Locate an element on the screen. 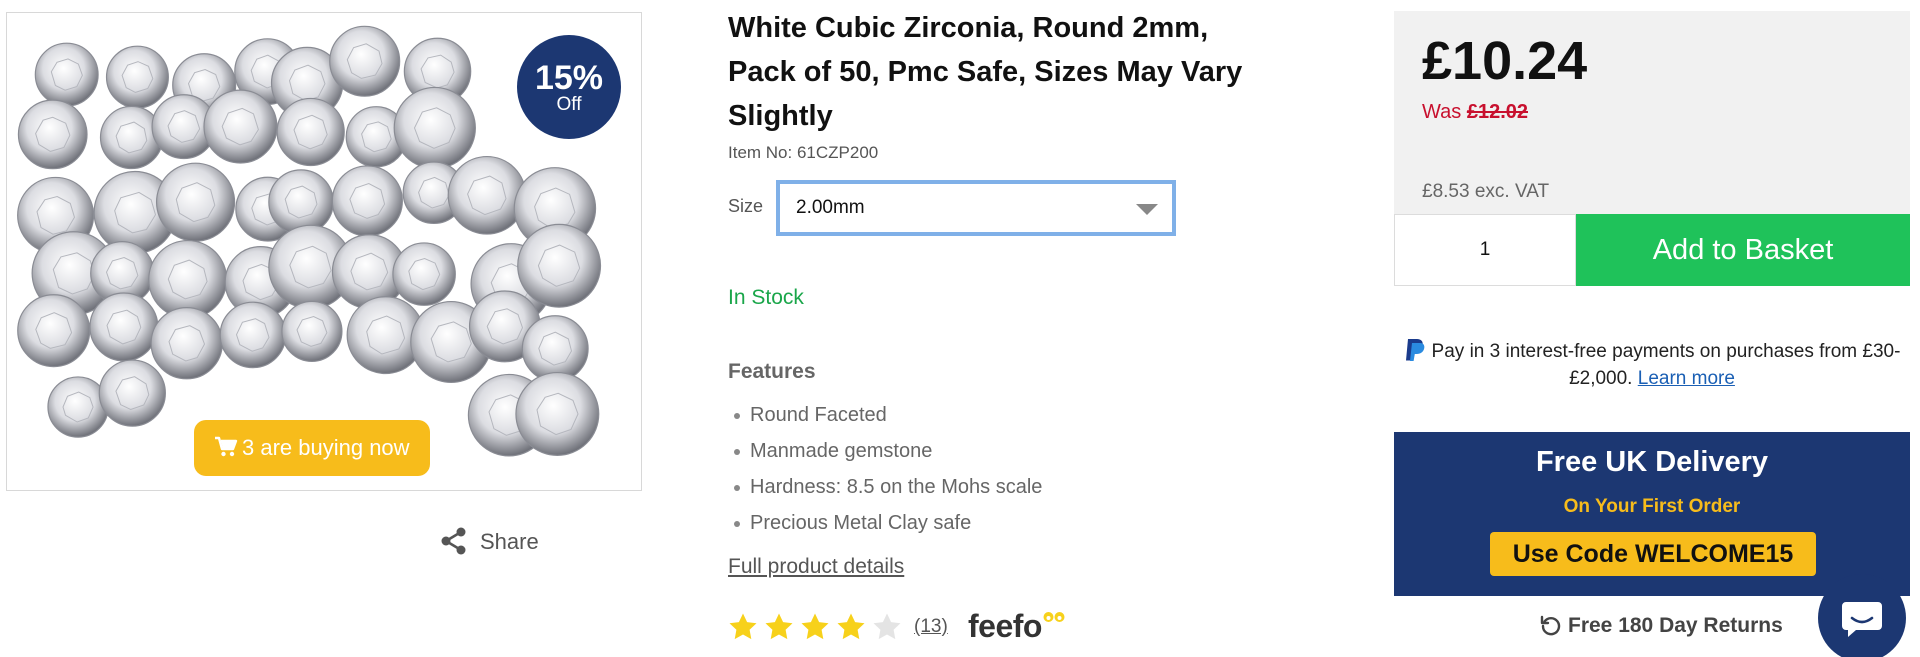 This screenshot has height=657, width=1920. share-icon is located at coordinates (453, 541).